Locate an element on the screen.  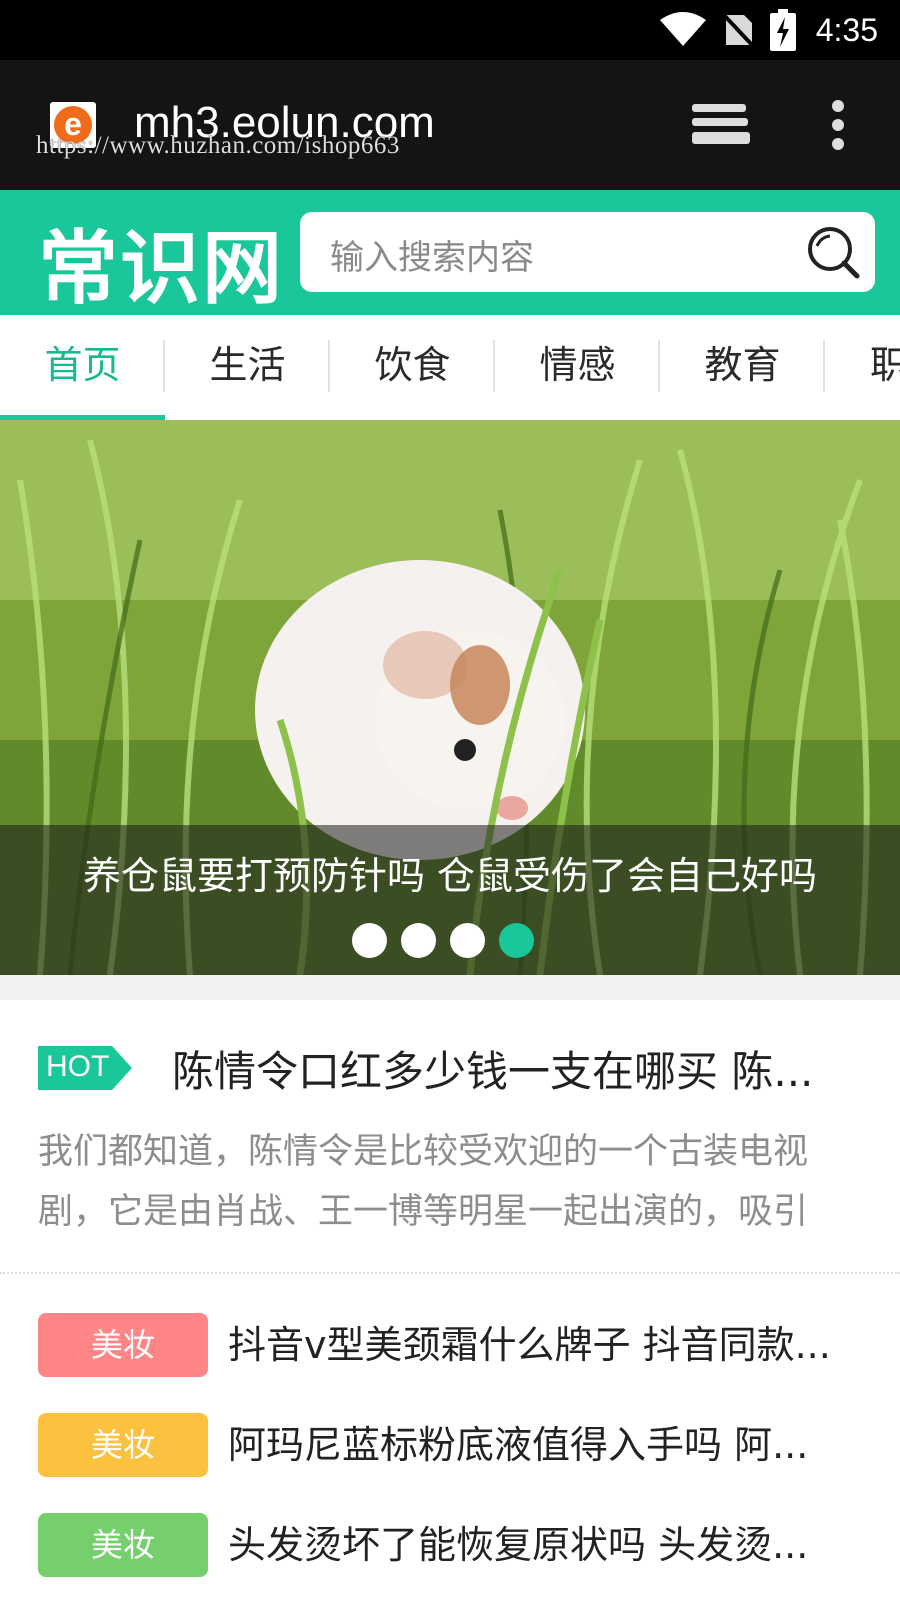
search-box: 输入搜索内容 is located at coordinates (587, 252).